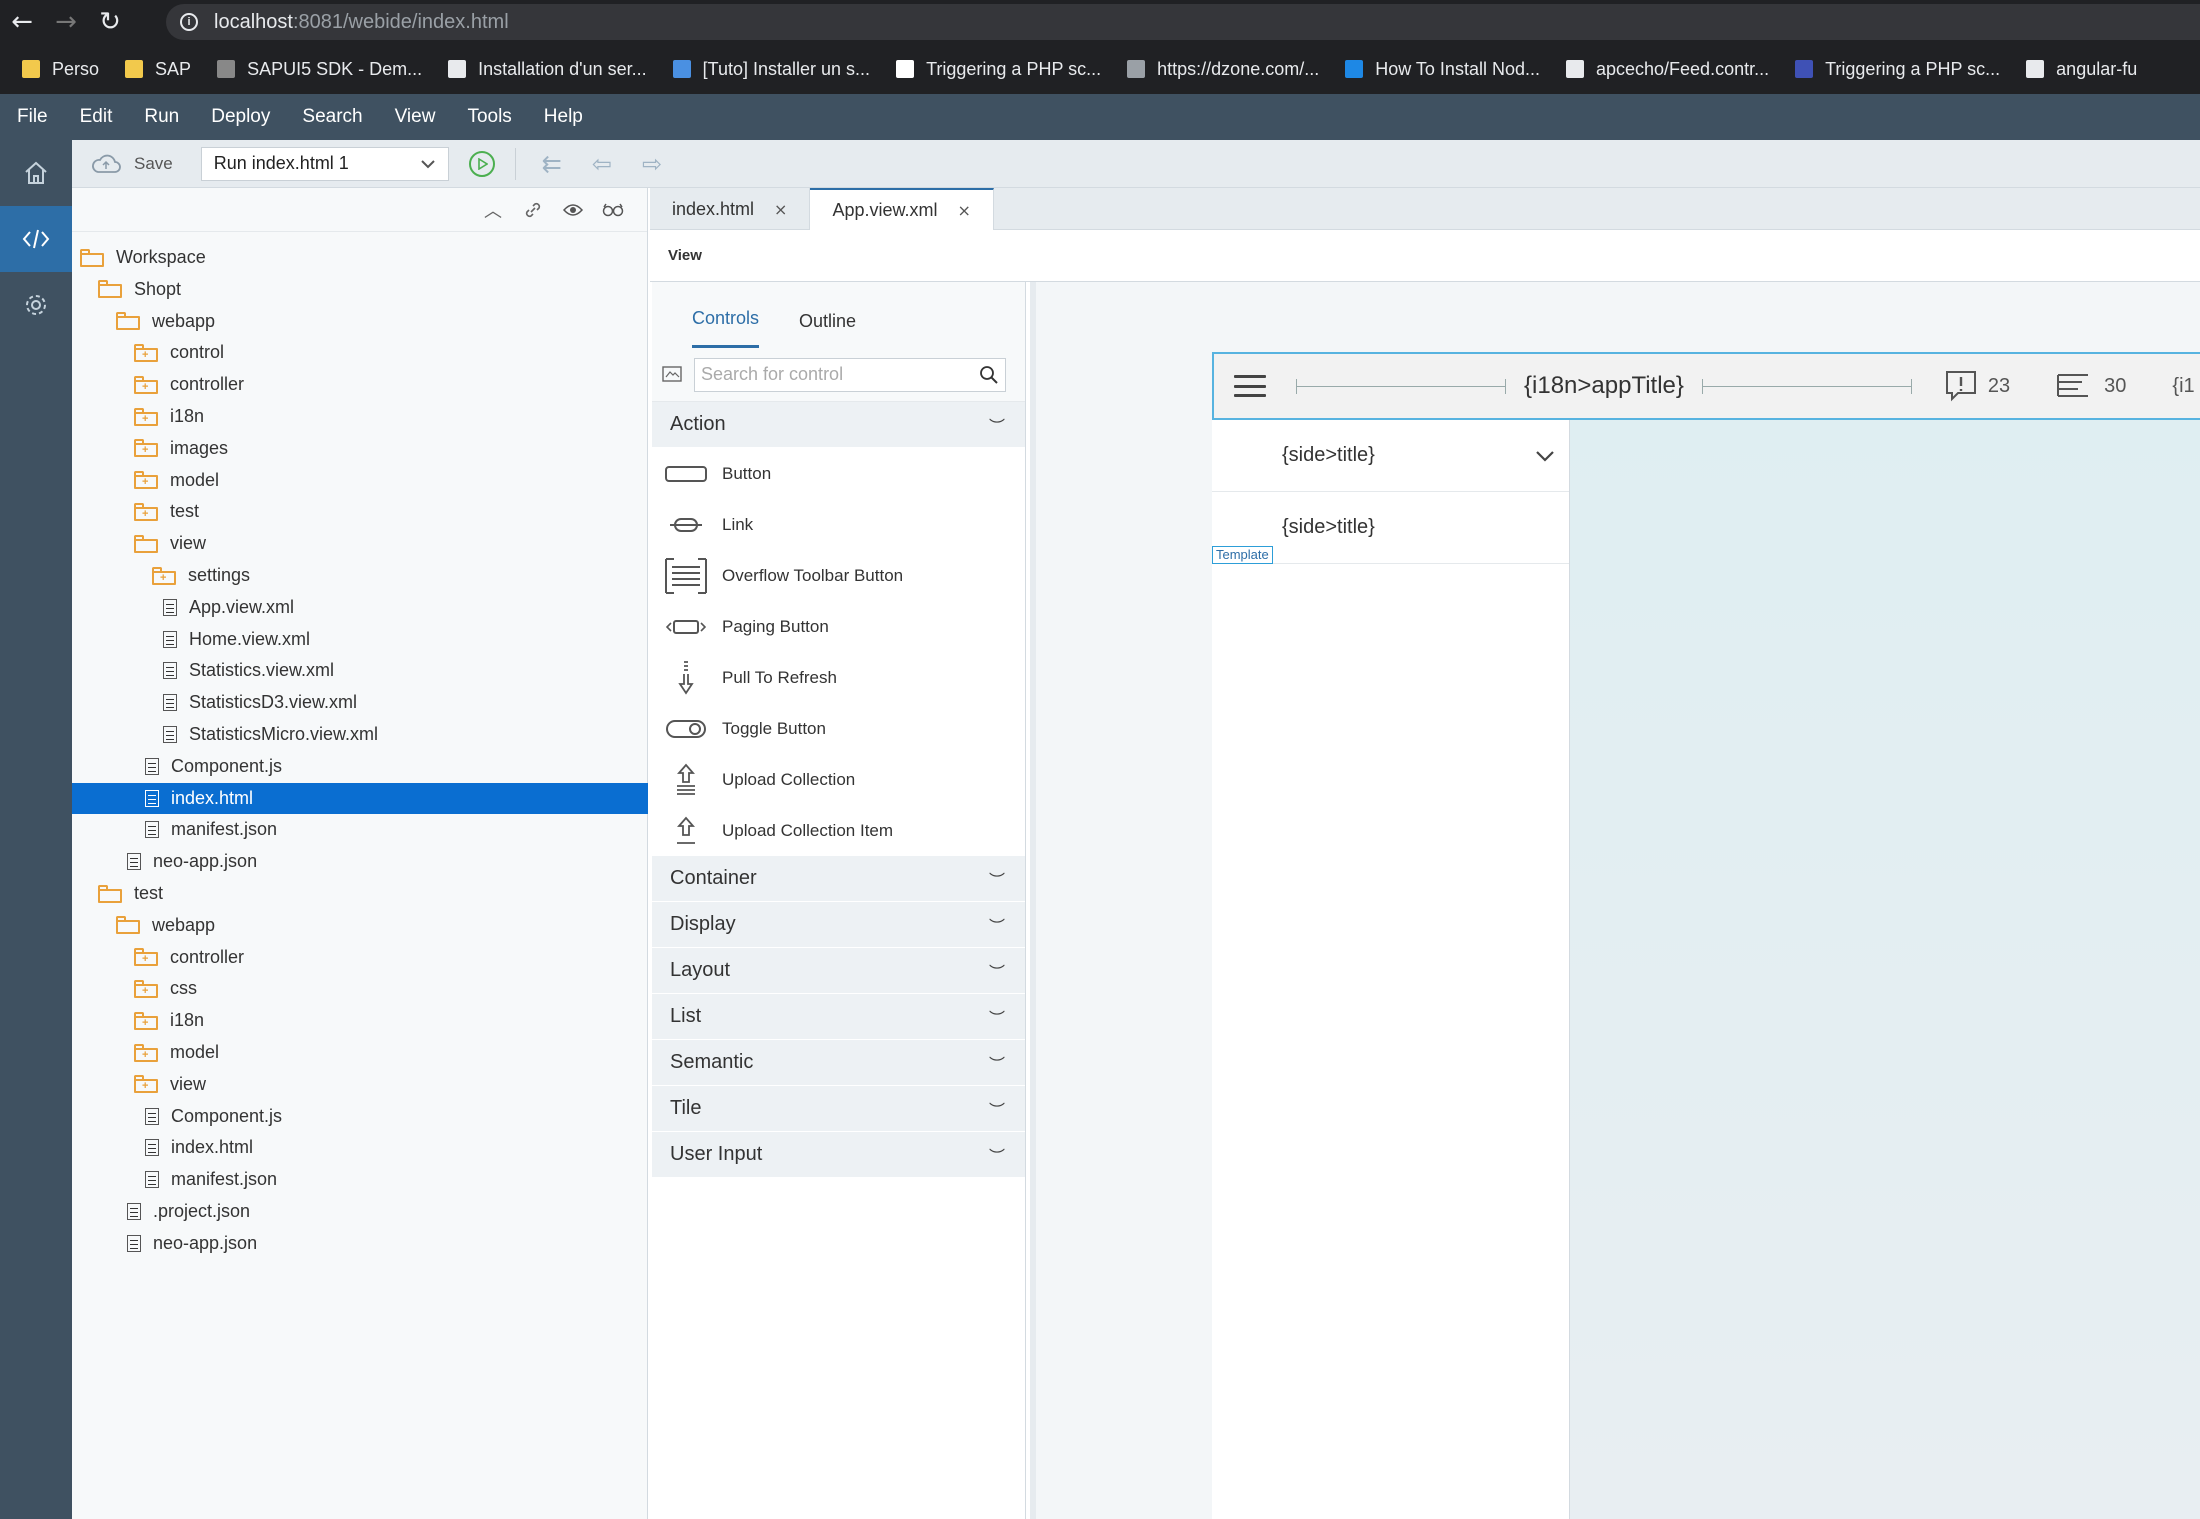  Describe the element at coordinates (563, 117) in the screenshot. I see `menu-help: Help` at that location.